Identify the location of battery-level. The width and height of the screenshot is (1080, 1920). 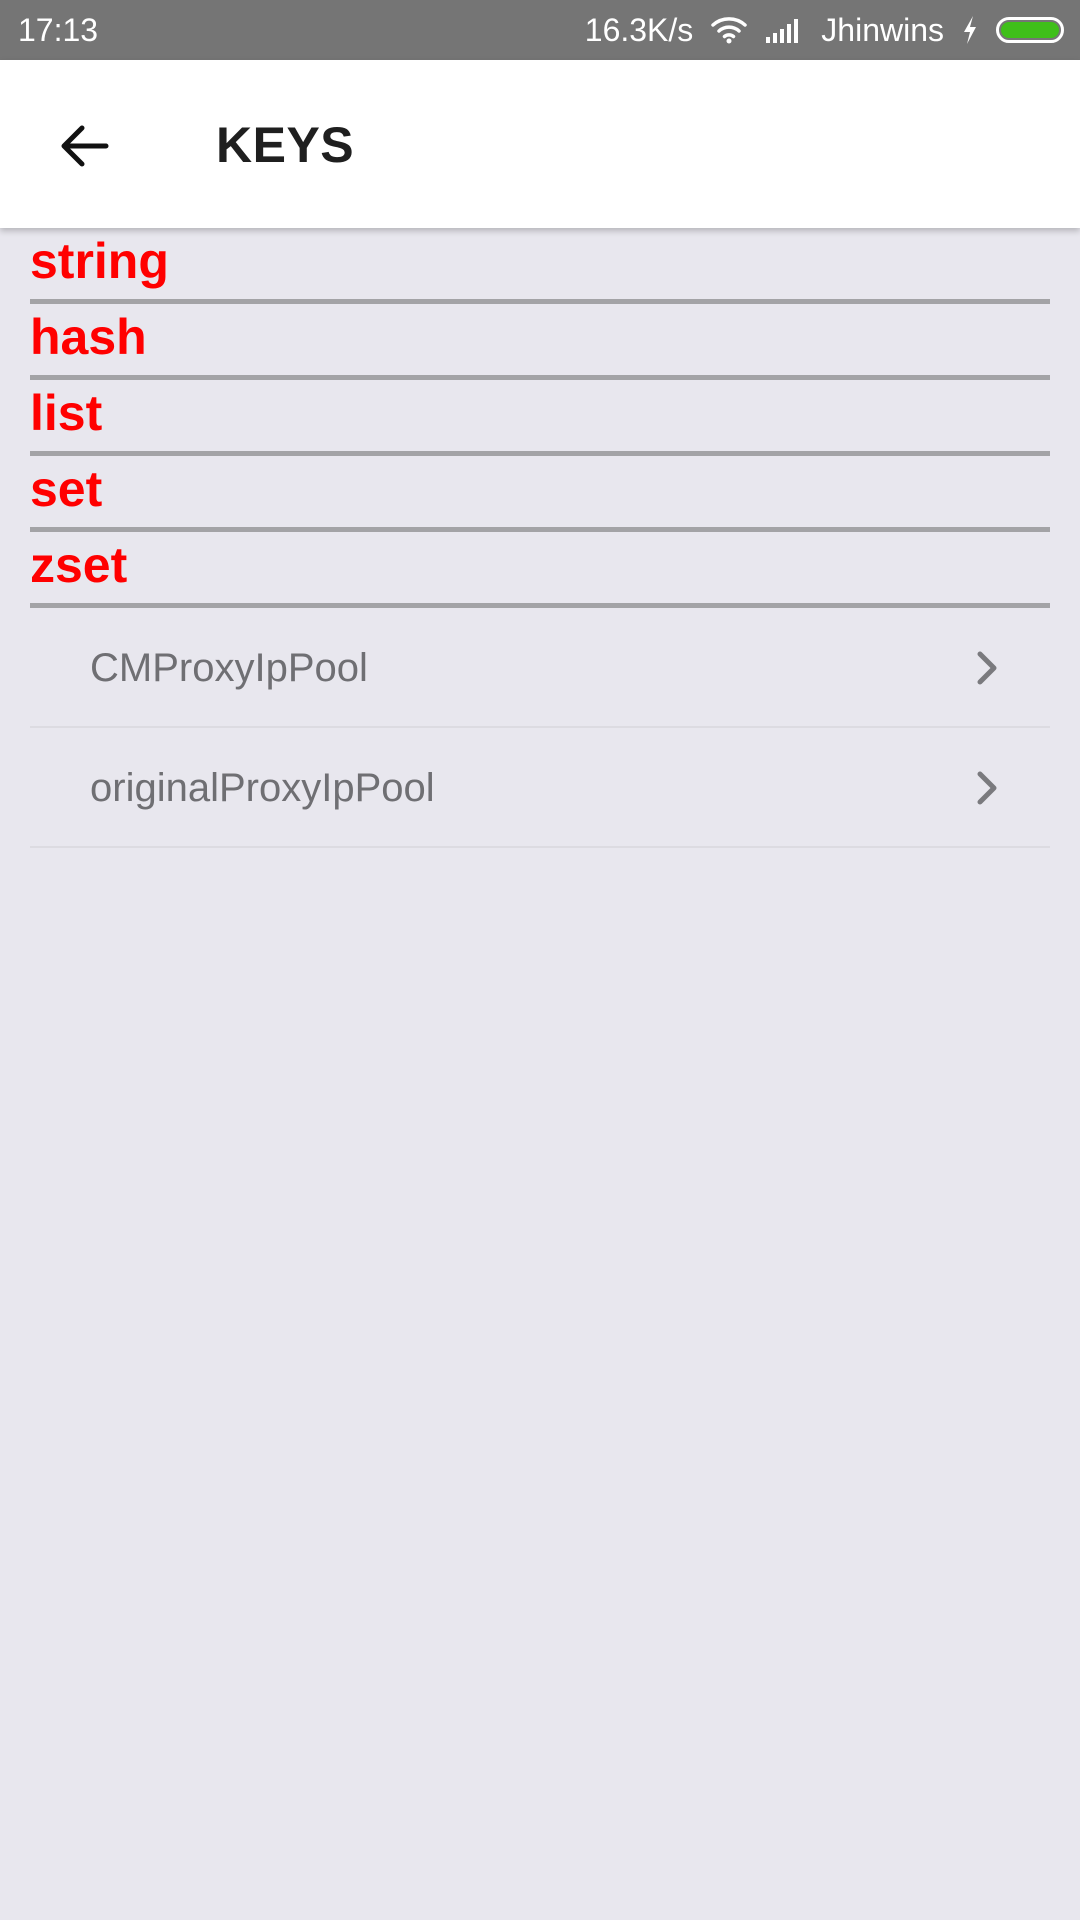
(1030, 30).